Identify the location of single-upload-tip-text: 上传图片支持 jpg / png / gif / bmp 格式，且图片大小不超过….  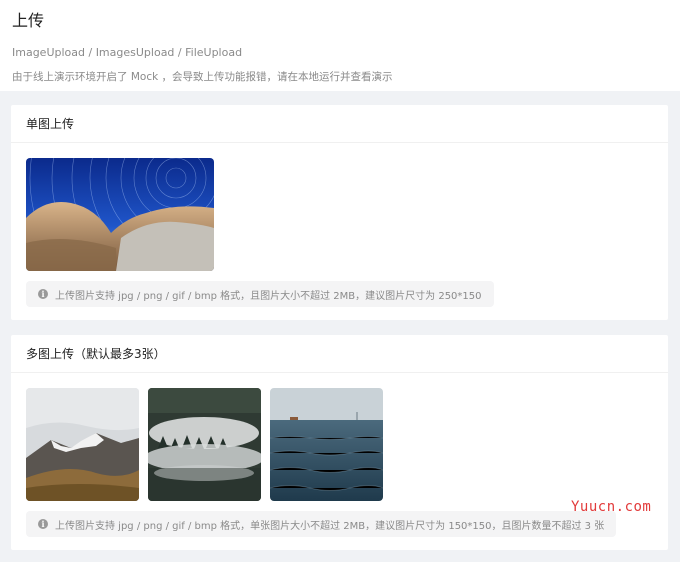
(268, 296).